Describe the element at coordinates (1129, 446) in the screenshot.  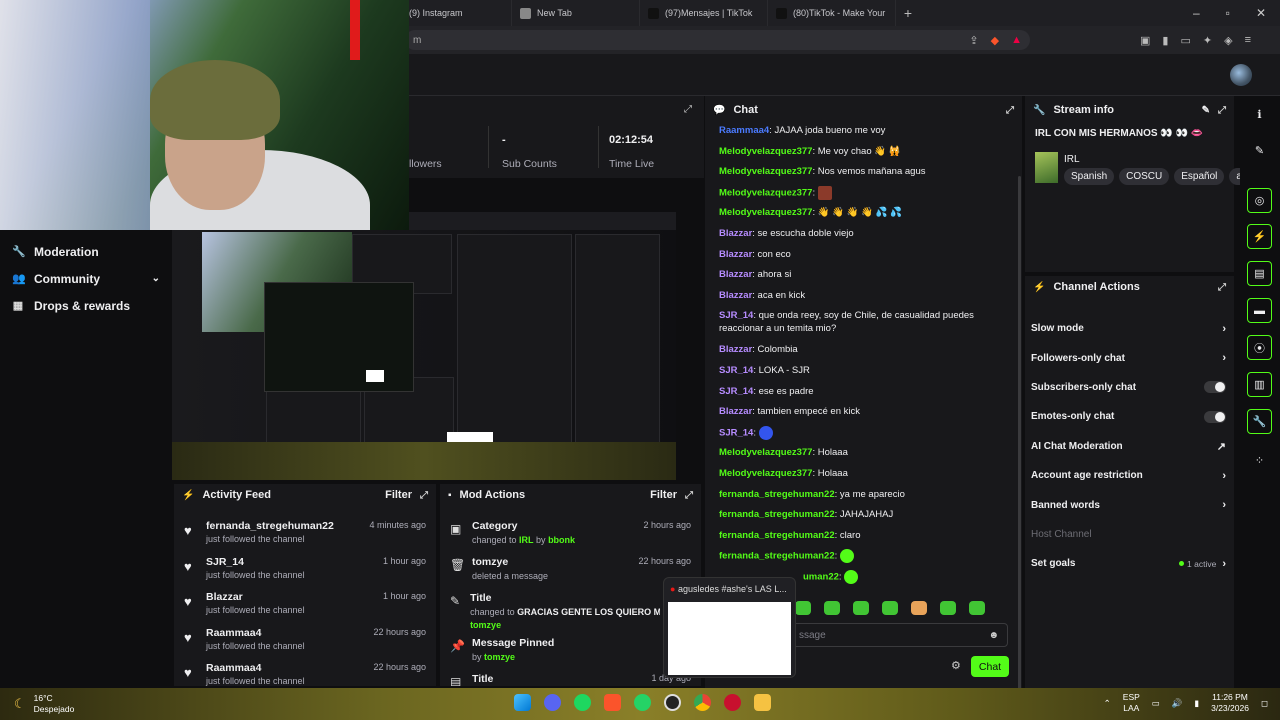
I see `channel-action-ai-chat-moderation: AI Chat Moderation ↗` at that location.